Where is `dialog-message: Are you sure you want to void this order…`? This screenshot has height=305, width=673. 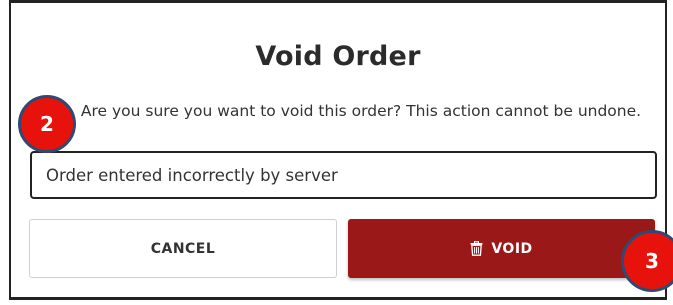
dialog-message: Are you sure you want to void this order… is located at coordinates (361, 111).